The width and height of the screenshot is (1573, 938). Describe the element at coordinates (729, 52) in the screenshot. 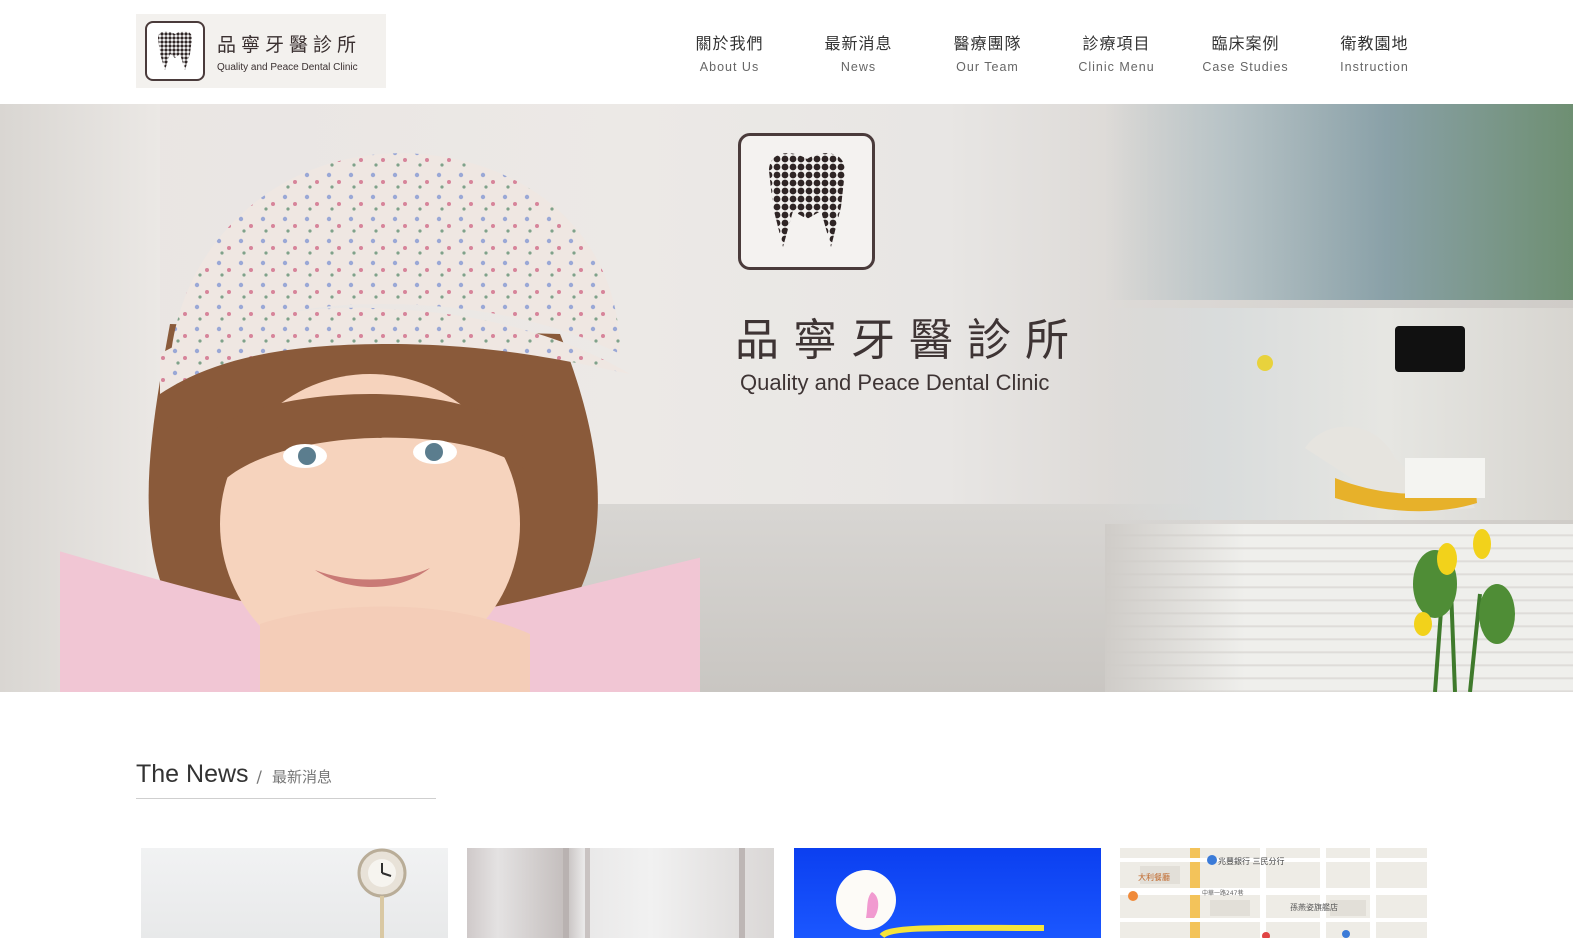

I see `nav-item-about: 關於我們 About Us` at that location.